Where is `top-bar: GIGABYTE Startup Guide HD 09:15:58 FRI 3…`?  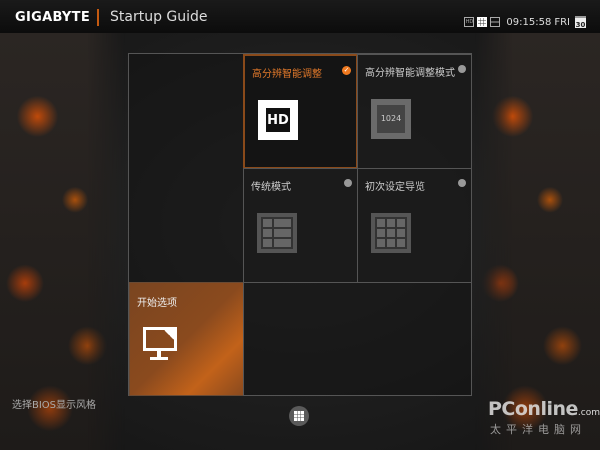 top-bar: GIGABYTE Startup Guide HD 09:15:58 FRI 3… is located at coordinates (300, 16).